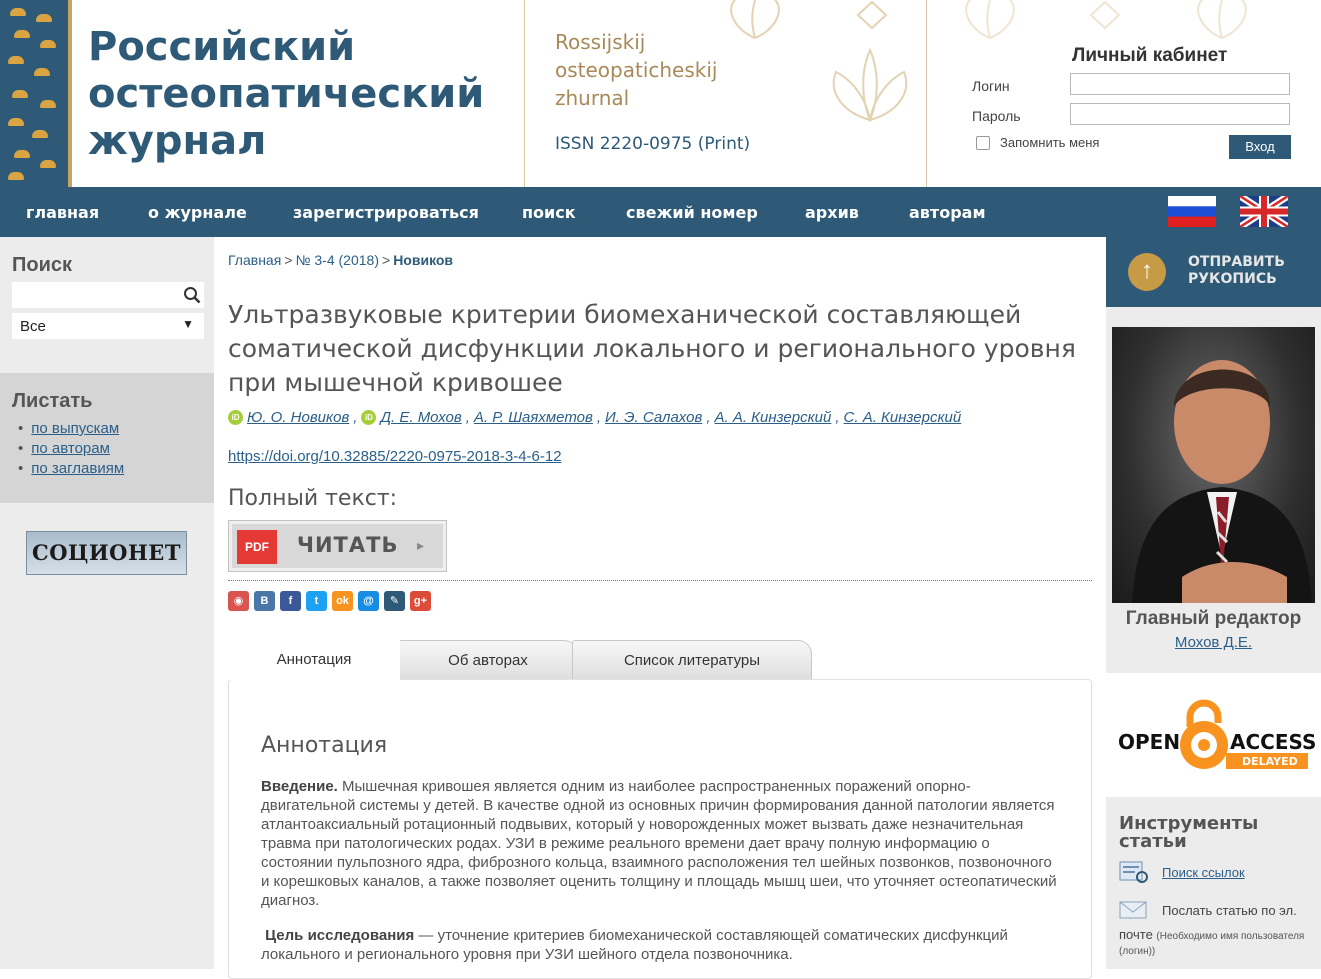 The width and height of the screenshot is (1321, 979). I want to click on tool-find-references: Поиск ссылок, so click(1181, 872).